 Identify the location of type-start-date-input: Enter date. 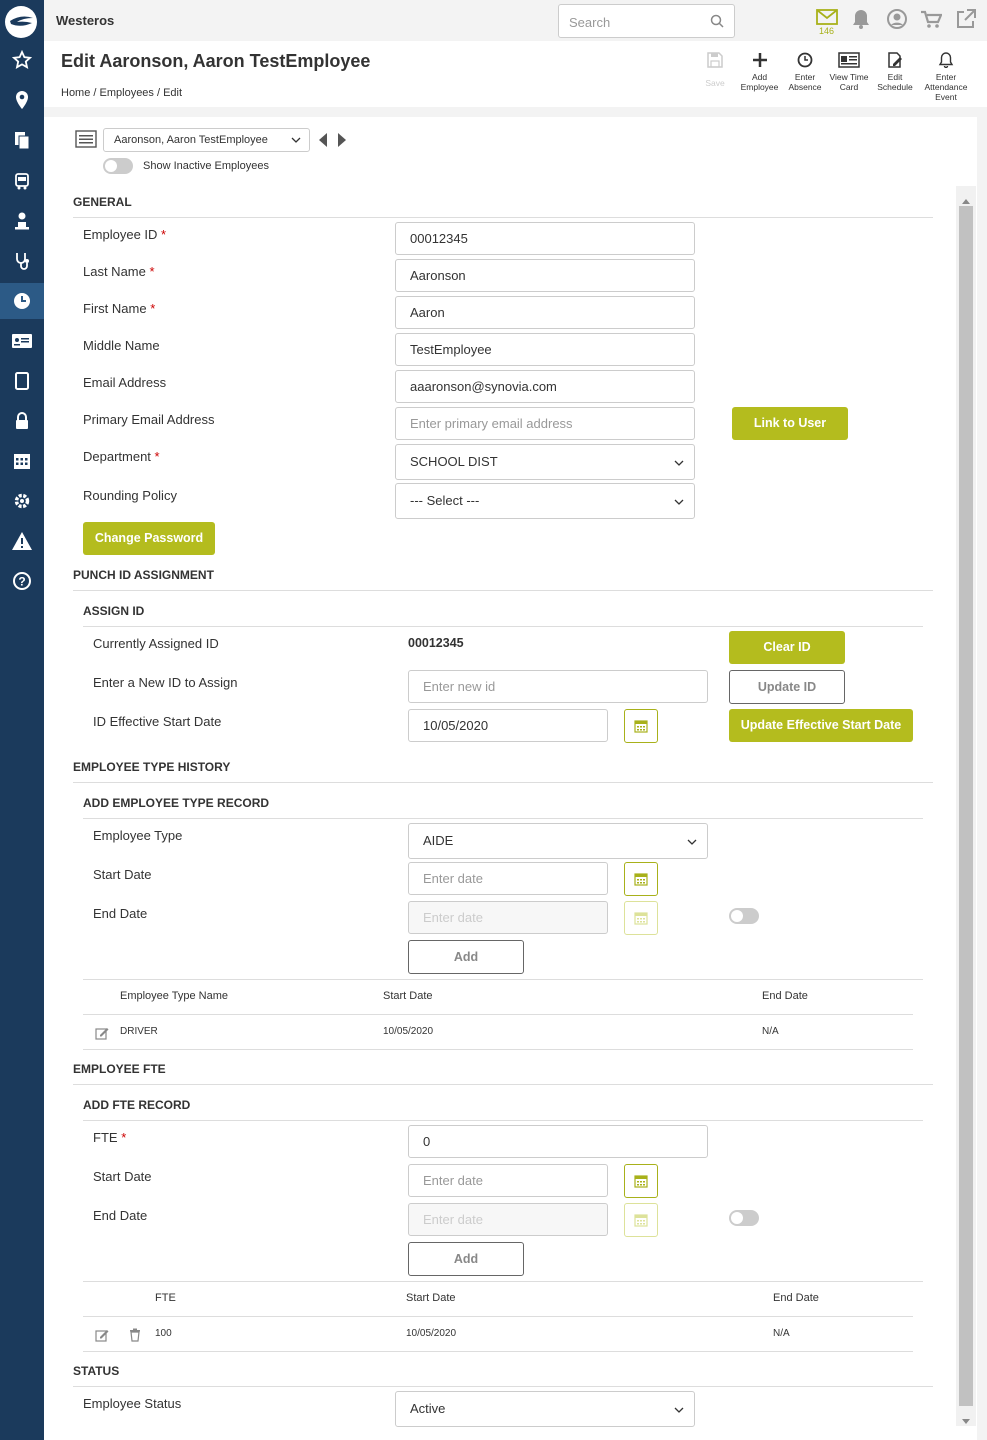
(508, 878).